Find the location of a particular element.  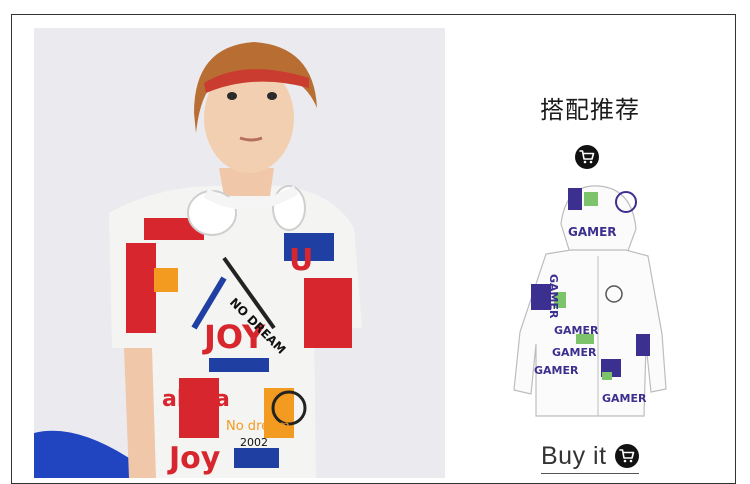

shirt-print-abala: abala is located at coordinates (196, 399).